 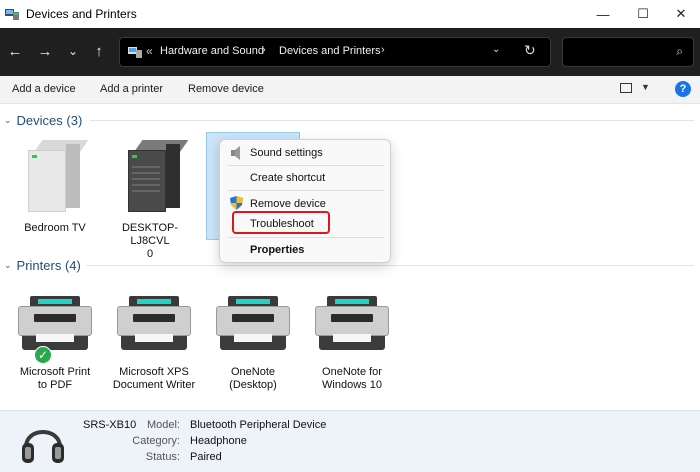 I want to click on remove-device-button: Remove device, so click(x=226, y=89).